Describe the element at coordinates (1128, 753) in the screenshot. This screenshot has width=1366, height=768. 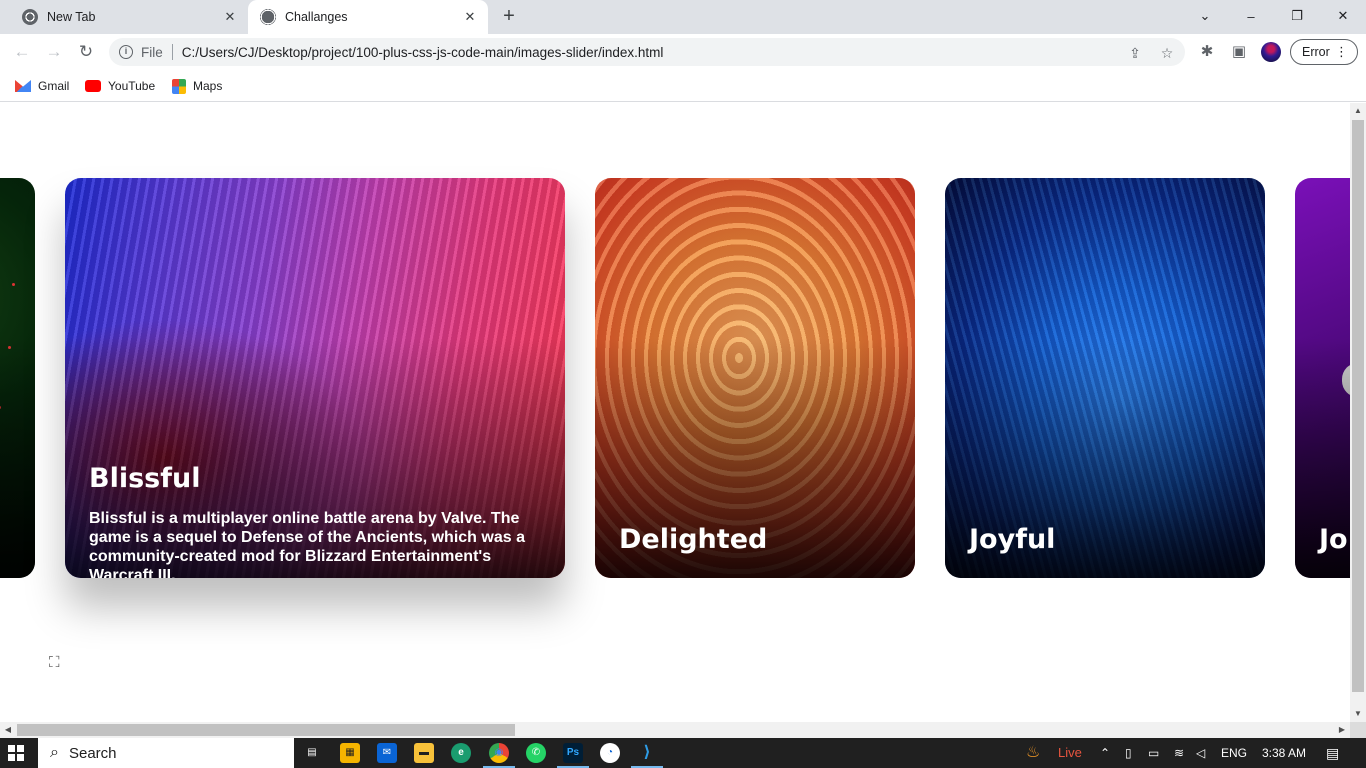
I see `device-icon: ▯` at that location.